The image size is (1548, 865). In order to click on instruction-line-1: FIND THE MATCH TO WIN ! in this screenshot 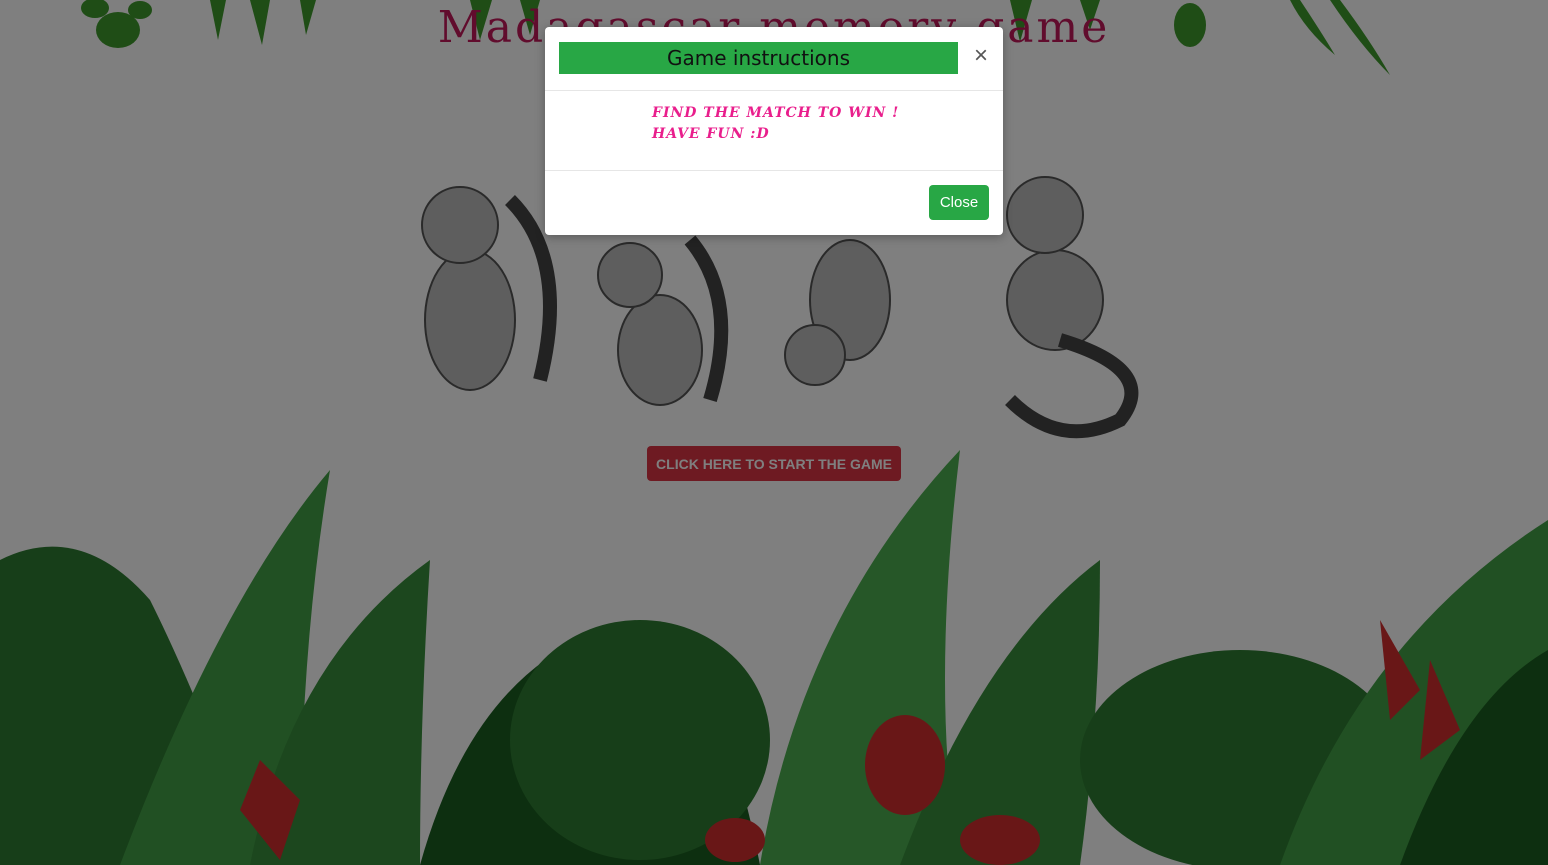, I will do `click(776, 113)`.